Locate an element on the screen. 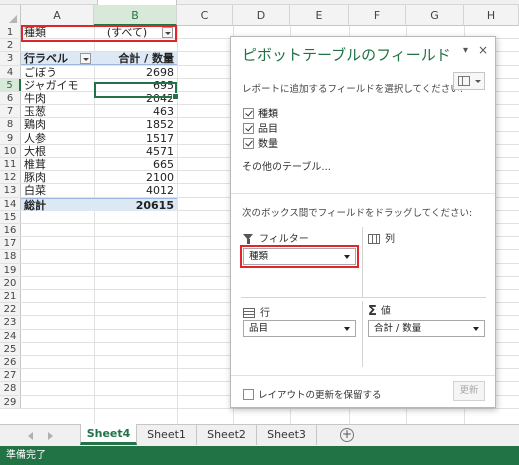 This screenshot has width=519, height=465. row-header: 4 is located at coordinates (10, 71).